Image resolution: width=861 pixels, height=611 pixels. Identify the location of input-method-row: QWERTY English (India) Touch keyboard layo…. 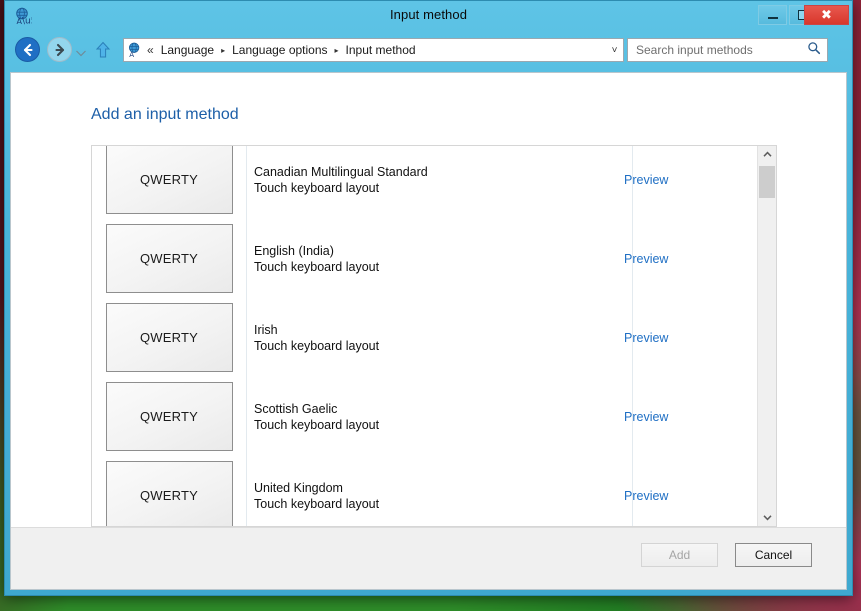
(424, 258).